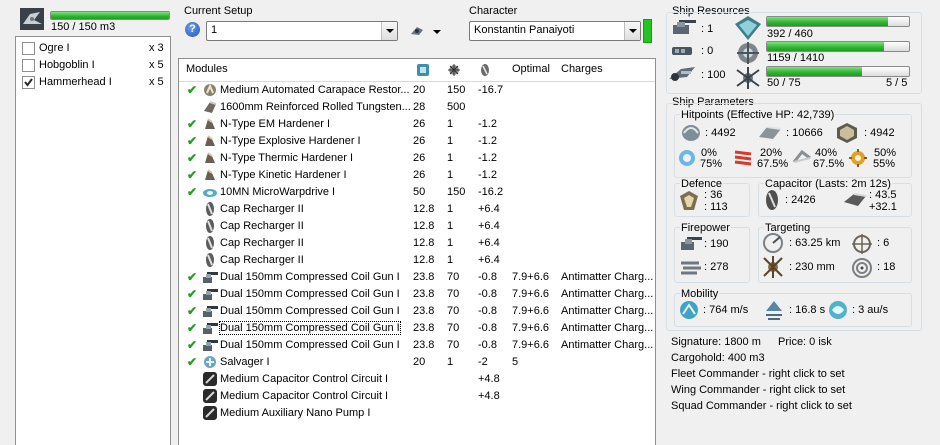  Describe the element at coordinates (761, 406) in the screenshot. I see `squad-commander: Squad Commander - right click to set` at that location.